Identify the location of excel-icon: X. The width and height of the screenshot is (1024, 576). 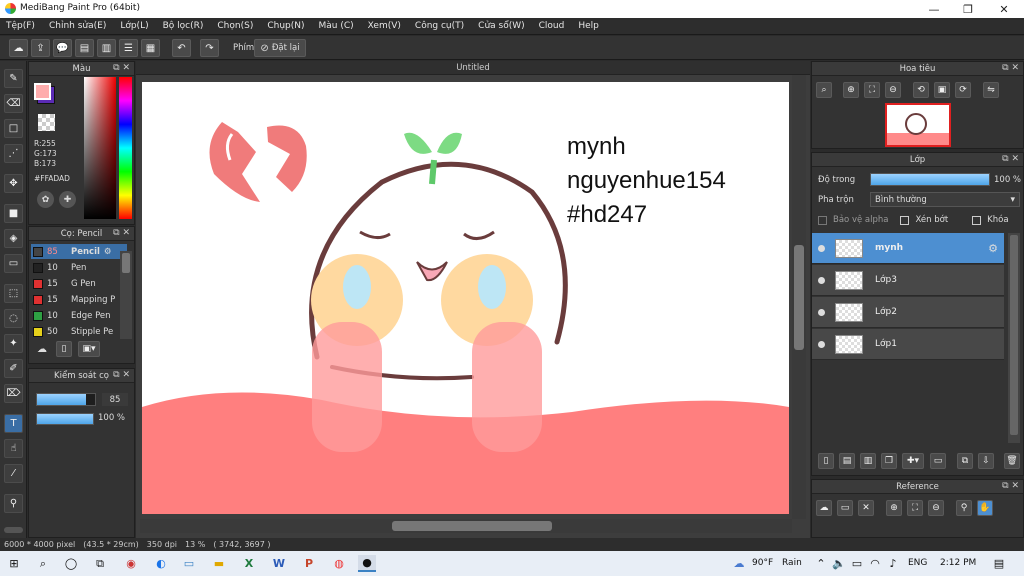
(249, 563).